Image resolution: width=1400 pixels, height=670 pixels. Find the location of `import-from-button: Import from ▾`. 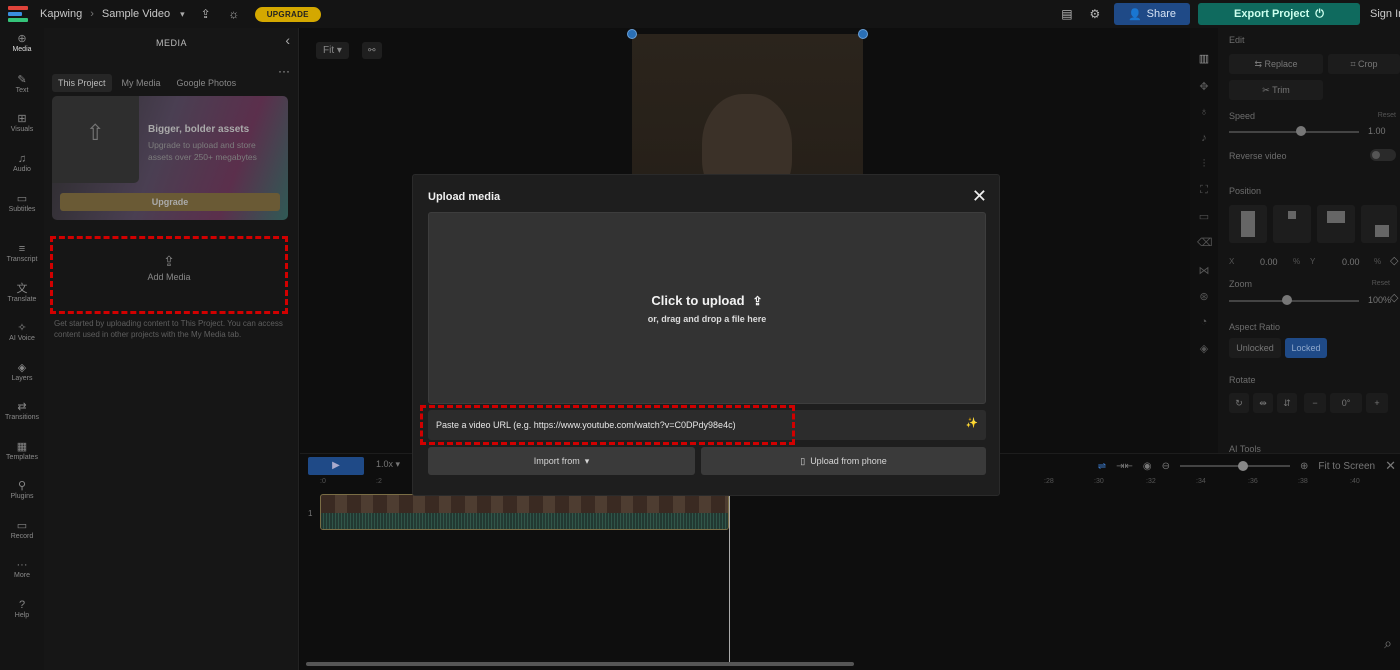

import-from-button: Import from ▾ is located at coordinates (561, 461).